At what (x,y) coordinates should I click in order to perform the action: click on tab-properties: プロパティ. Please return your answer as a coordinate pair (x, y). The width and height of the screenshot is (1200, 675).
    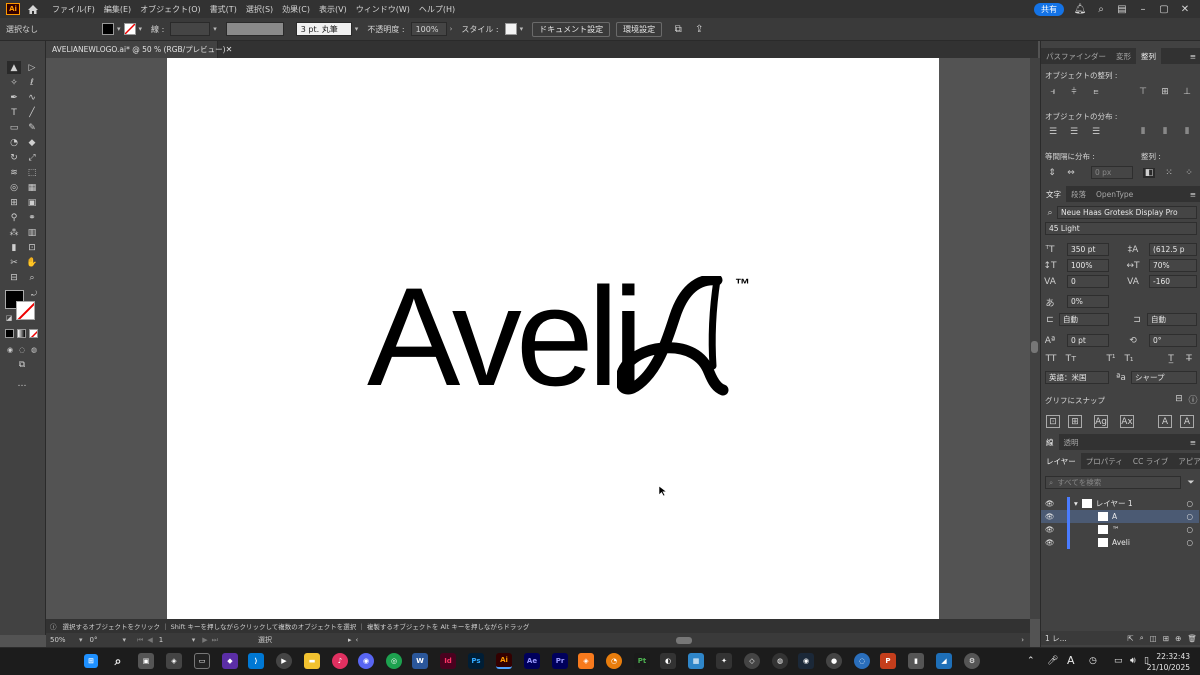
    Looking at the image, I should click on (1104, 461).